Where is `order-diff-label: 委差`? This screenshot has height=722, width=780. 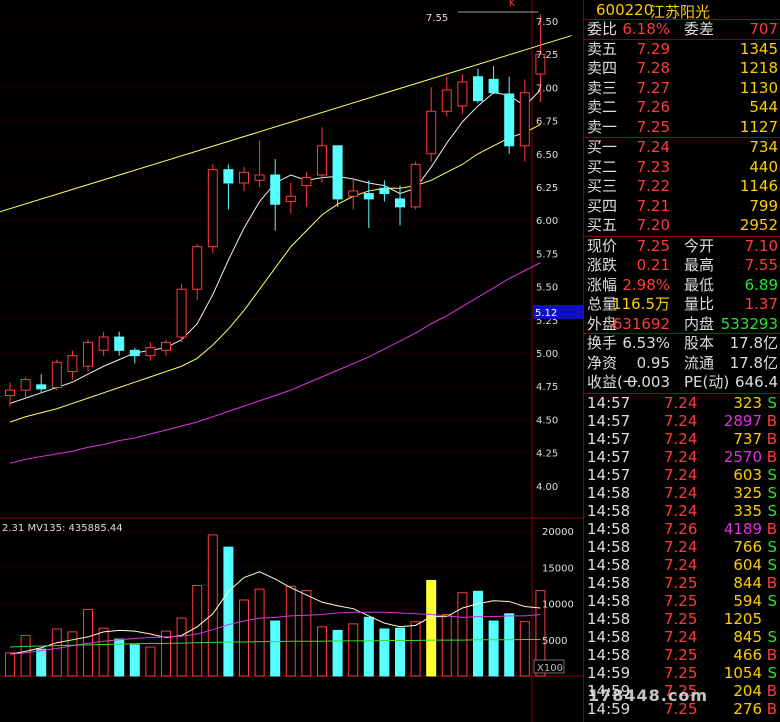 order-diff-label: 委差 is located at coordinates (699, 29).